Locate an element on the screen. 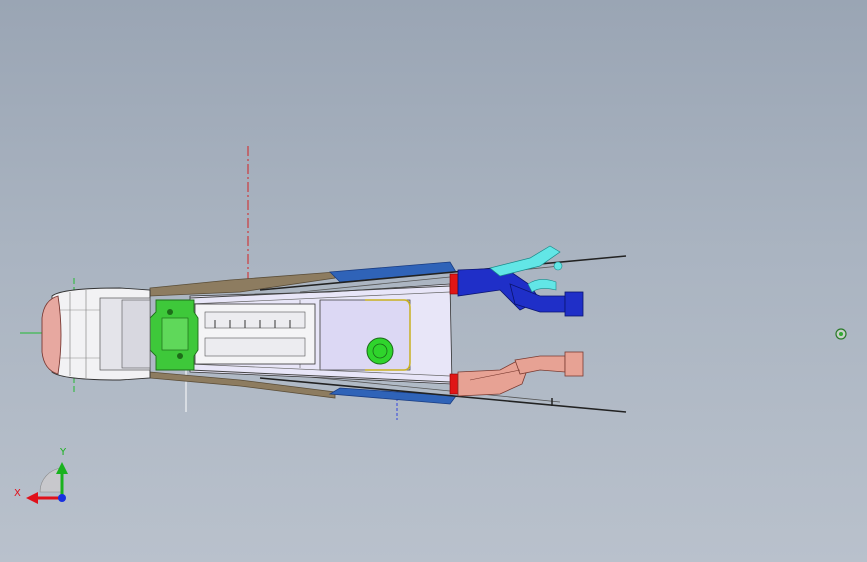 This screenshot has height=562, width=867. upper-actuator is located at coordinates (516, 281).